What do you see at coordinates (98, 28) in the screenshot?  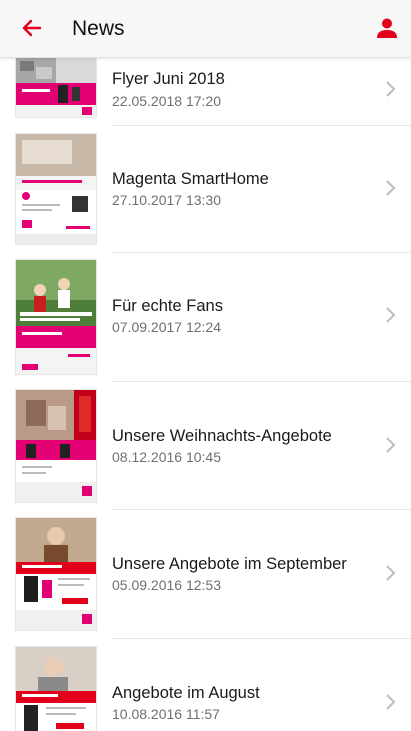 I see `page-title: News` at bounding box center [98, 28].